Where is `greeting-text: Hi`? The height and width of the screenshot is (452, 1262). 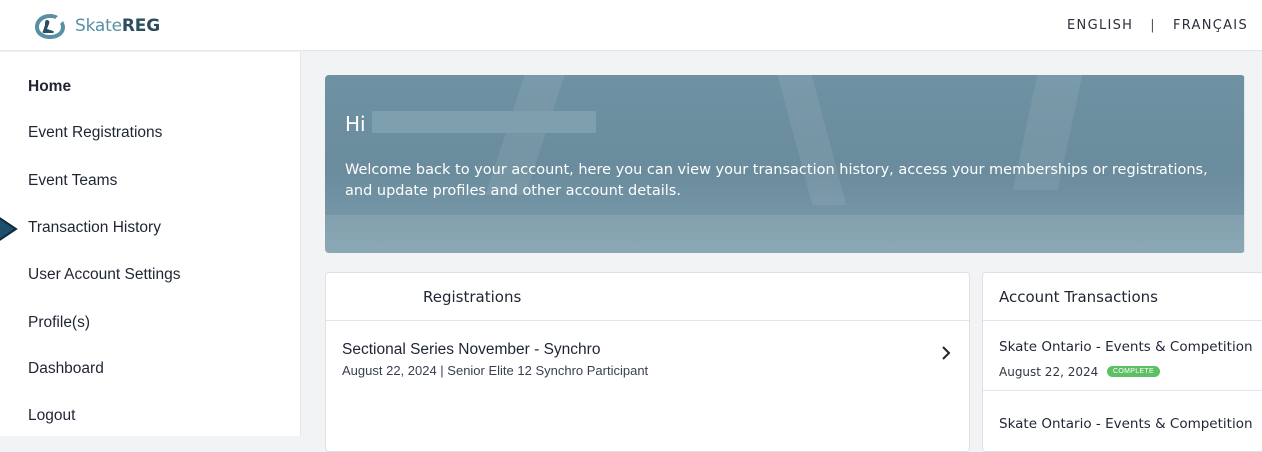 greeting-text: Hi is located at coordinates (355, 124).